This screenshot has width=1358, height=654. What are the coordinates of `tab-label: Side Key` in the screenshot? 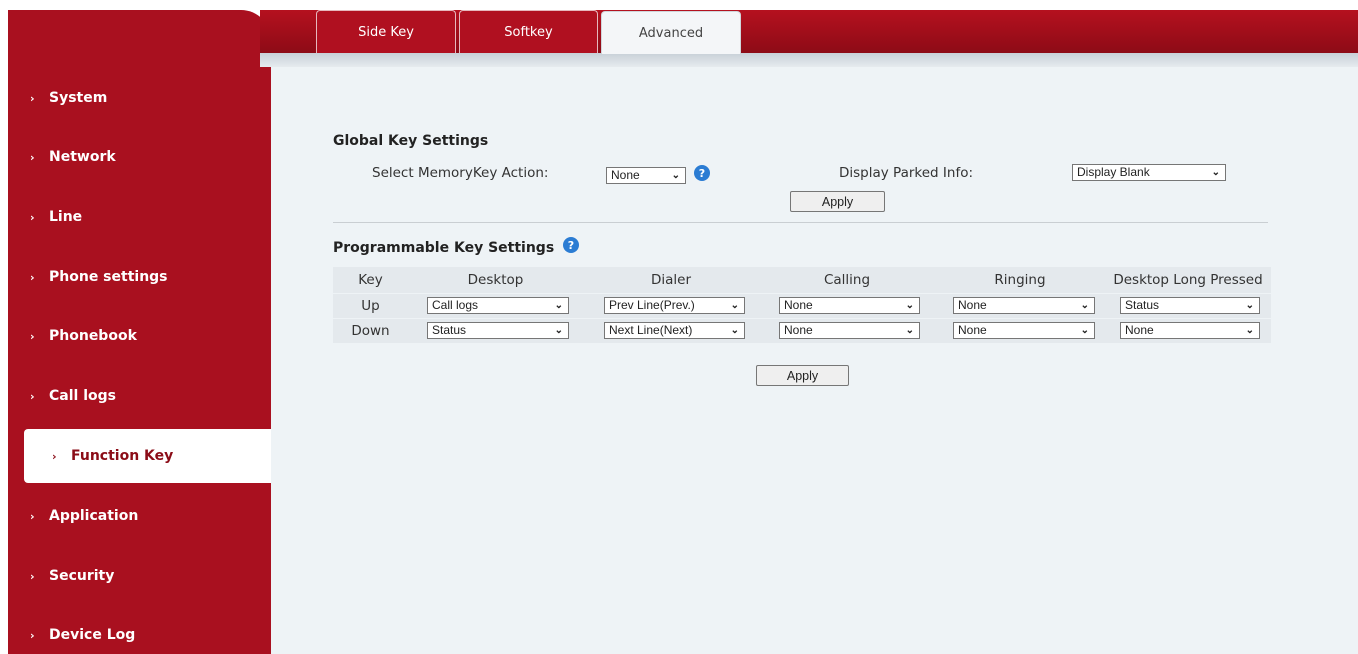 It's located at (386, 32).